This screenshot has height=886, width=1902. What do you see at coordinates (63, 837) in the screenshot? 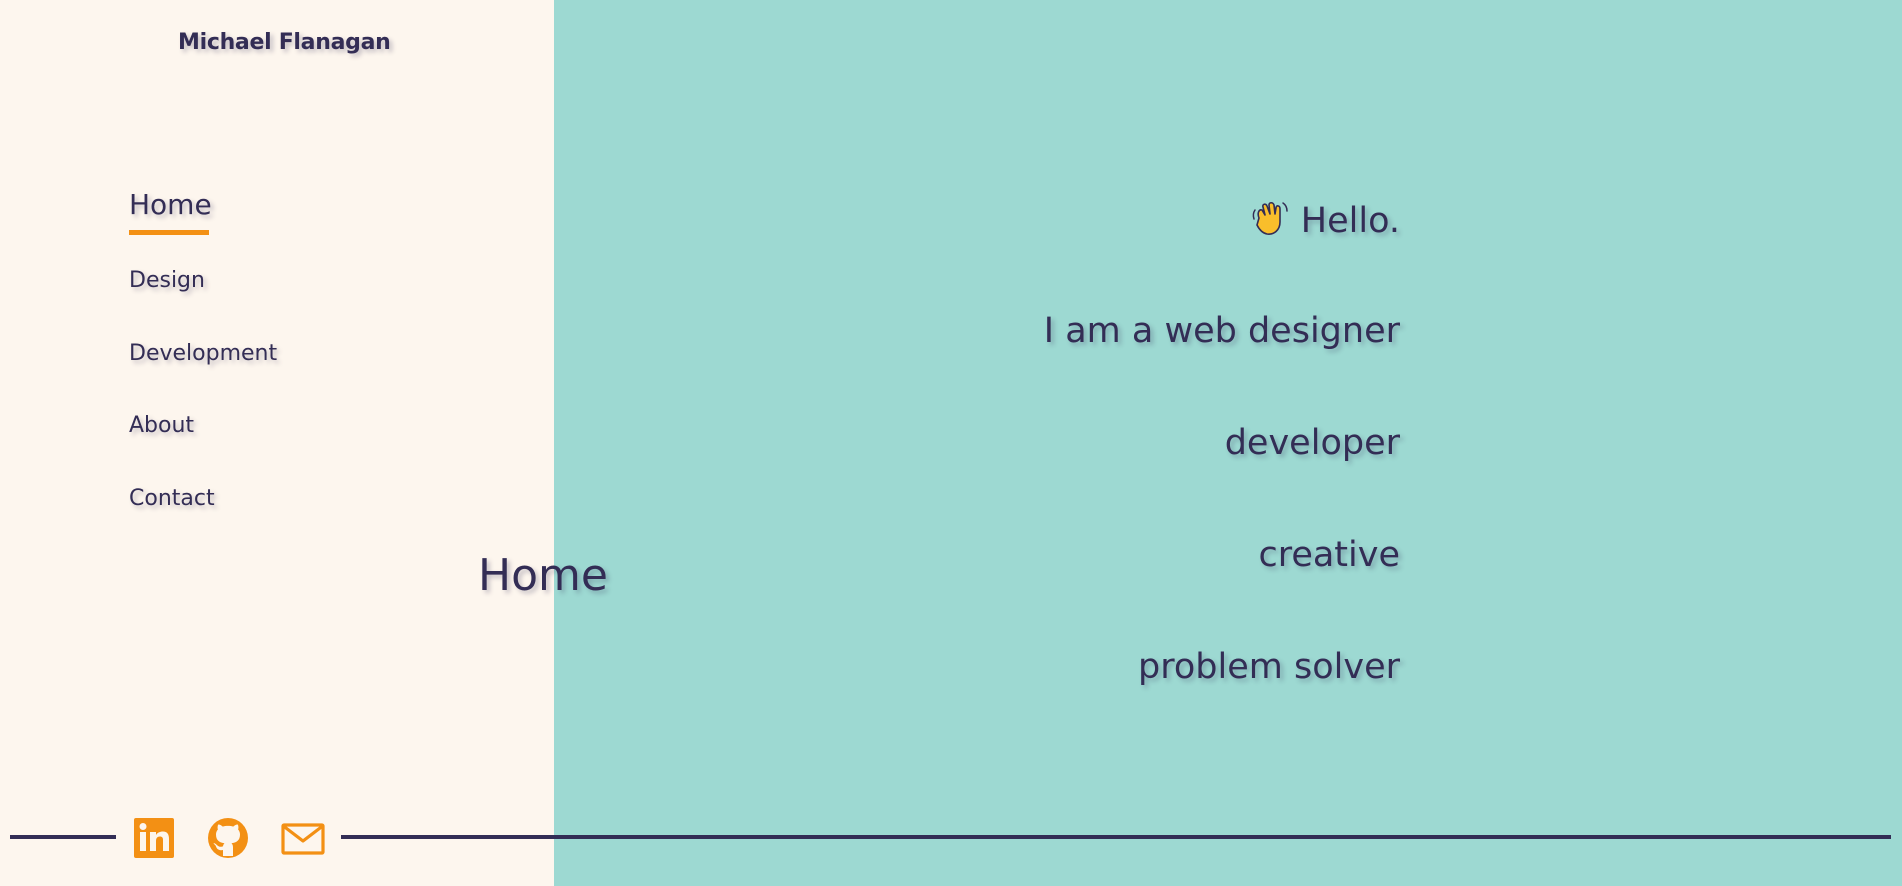
I see `footer-divider-left` at bounding box center [63, 837].